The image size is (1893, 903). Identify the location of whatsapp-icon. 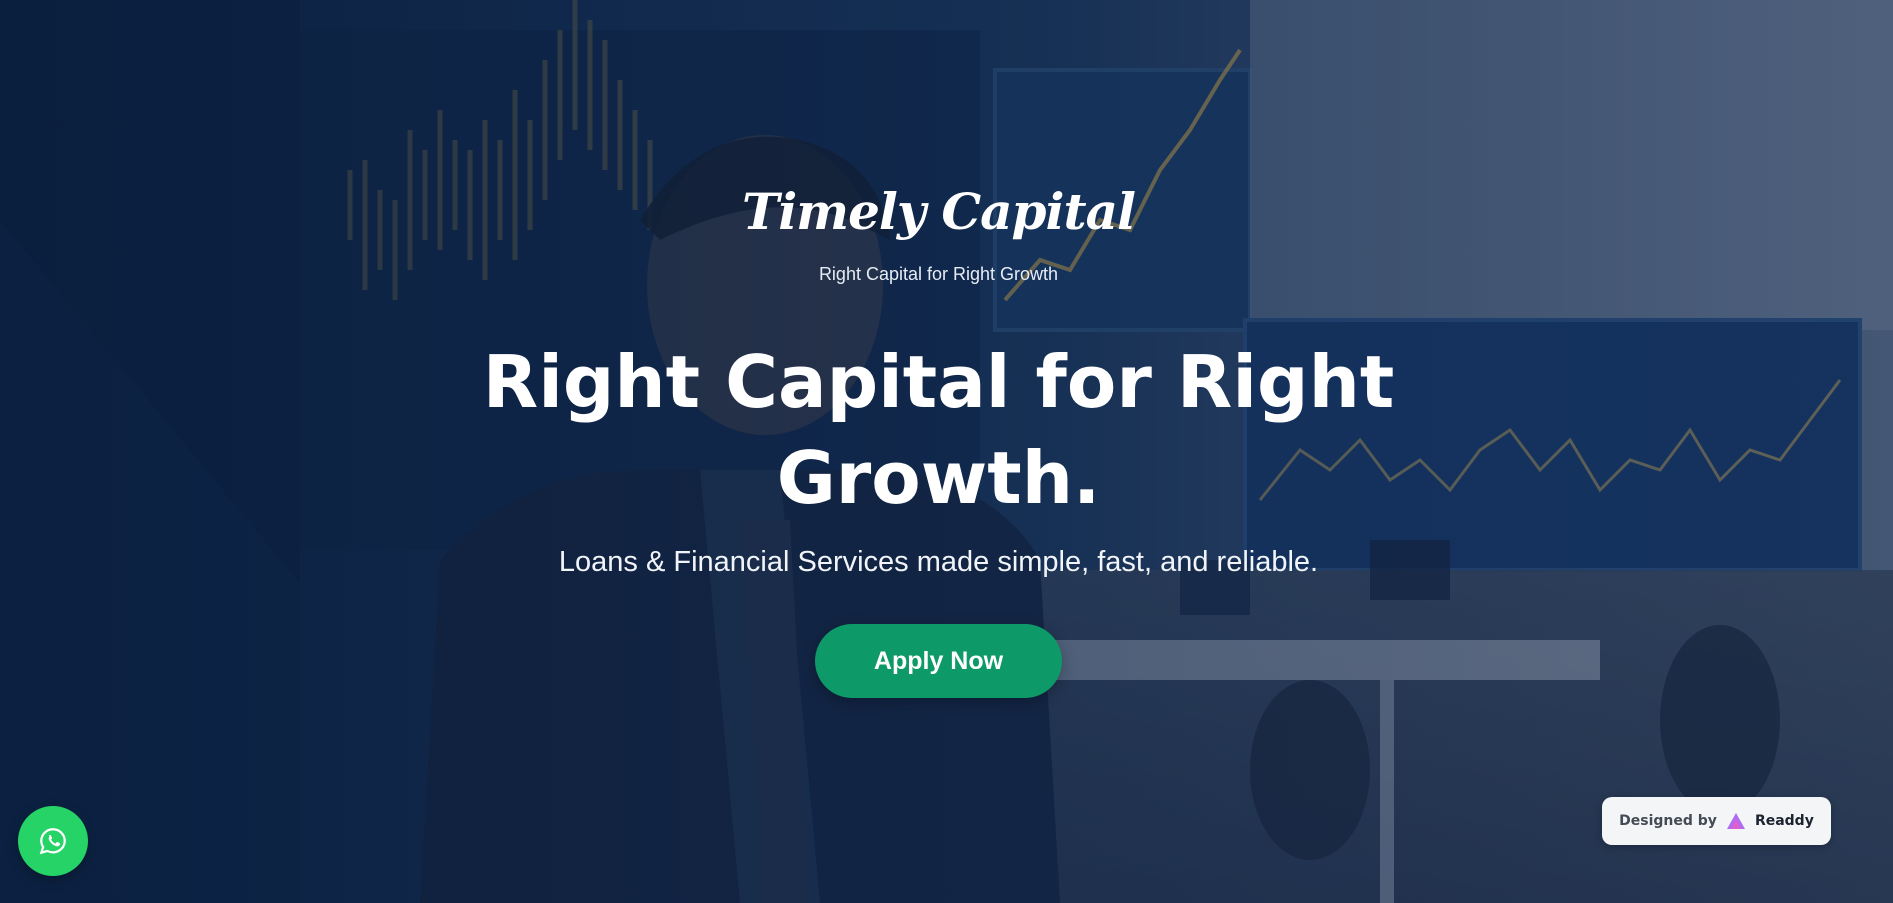
(52, 841).